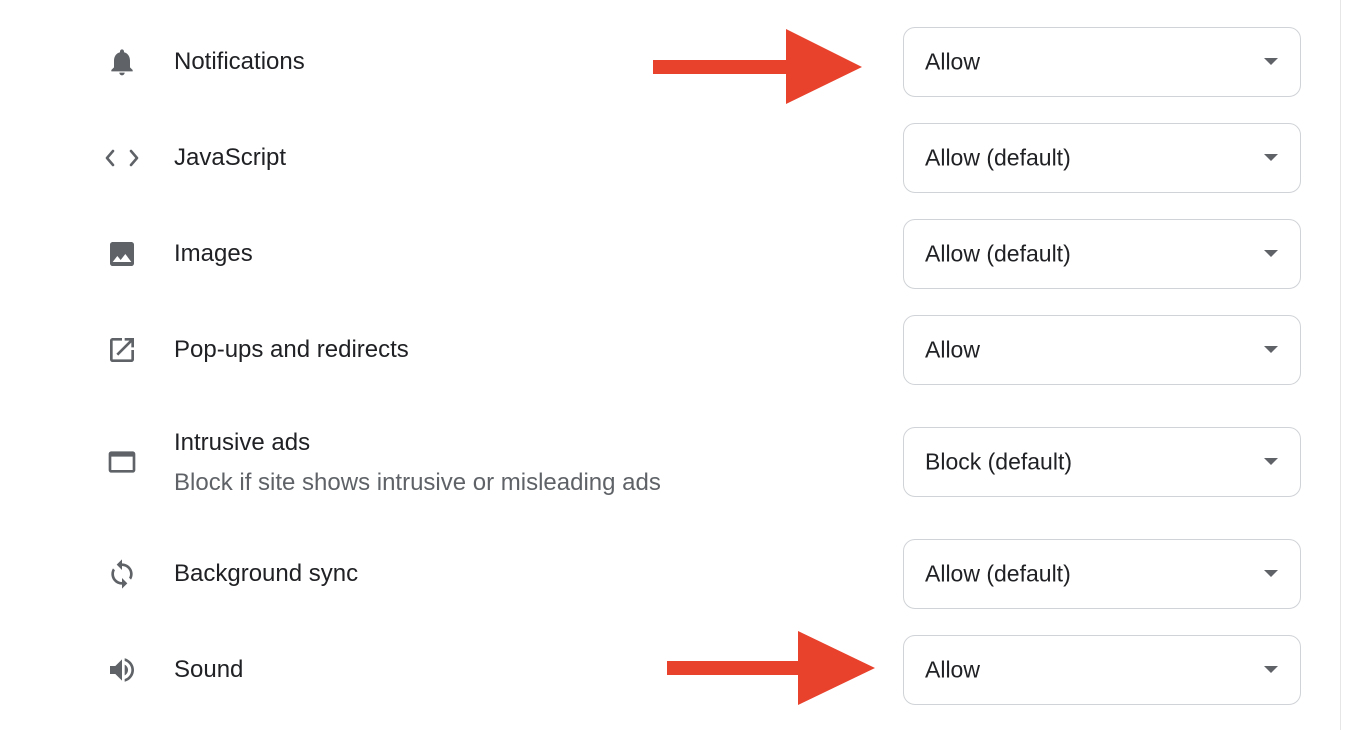 The image size is (1352, 730). What do you see at coordinates (213, 253) in the screenshot?
I see `permission-label: Images` at bounding box center [213, 253].